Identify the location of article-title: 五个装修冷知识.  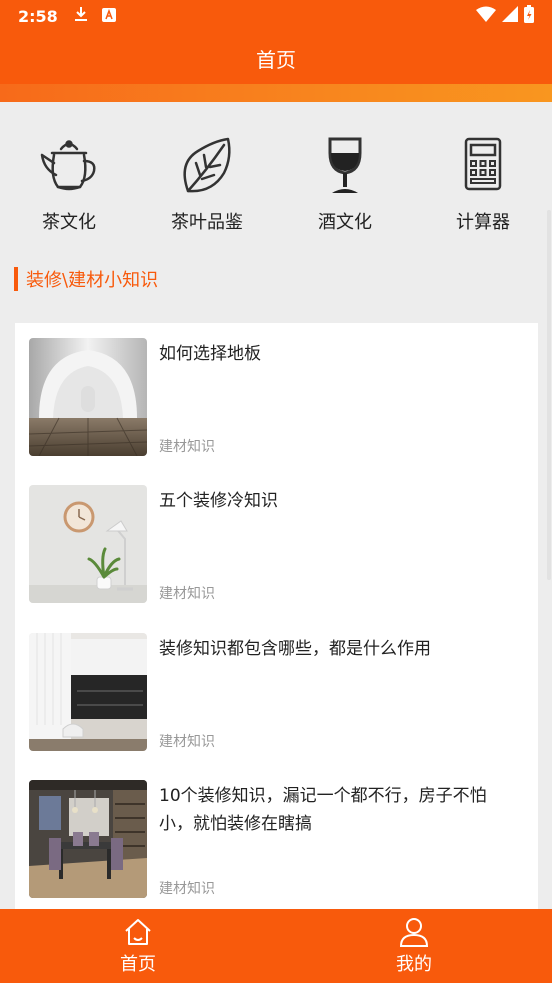
(218, 501).